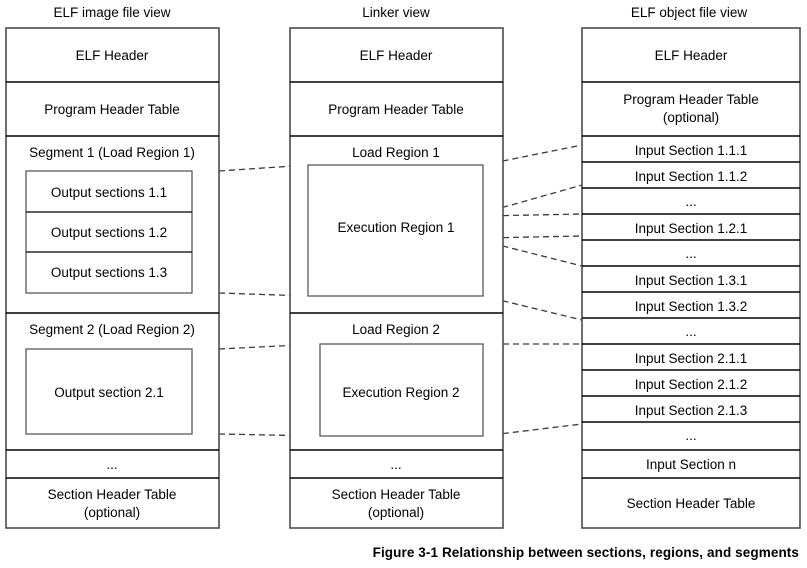  I want to click on elf-object-row-program-header-table: Program Header Table, so click(691, 99).